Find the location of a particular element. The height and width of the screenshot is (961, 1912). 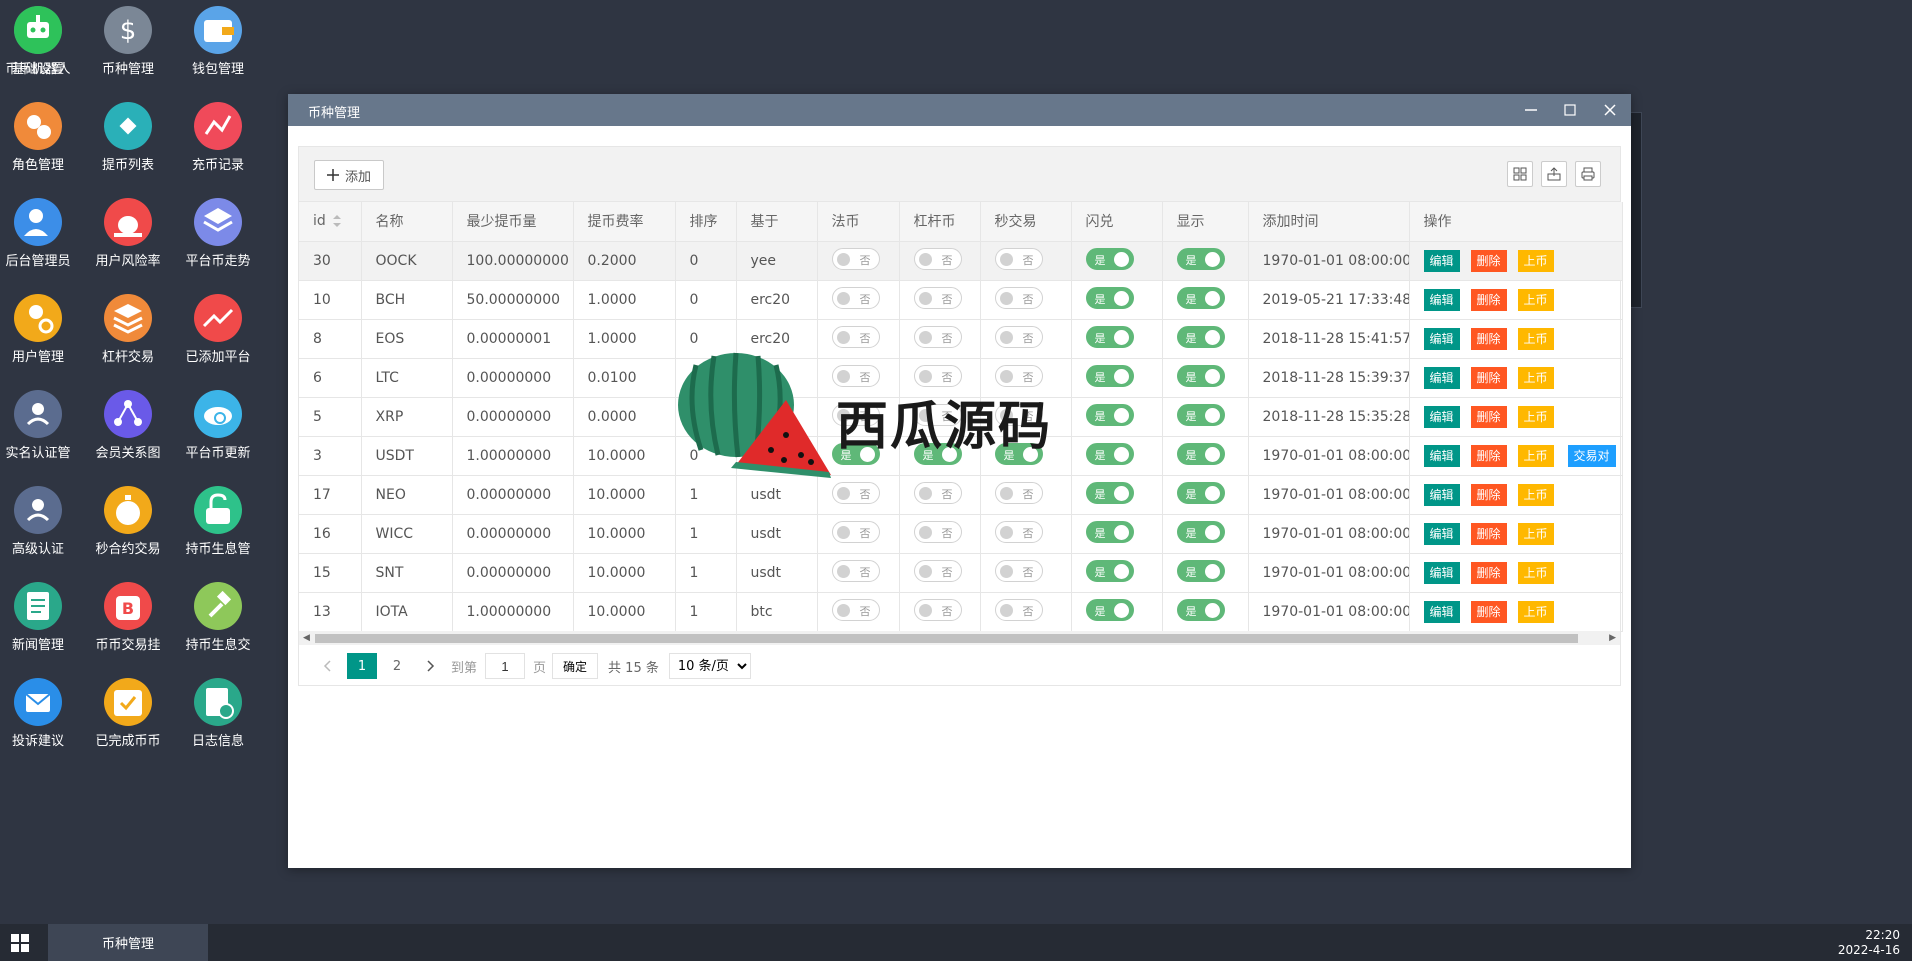

desktop-icon-cloud-sync: 平台币更新 is located at coordinates (218, 430).